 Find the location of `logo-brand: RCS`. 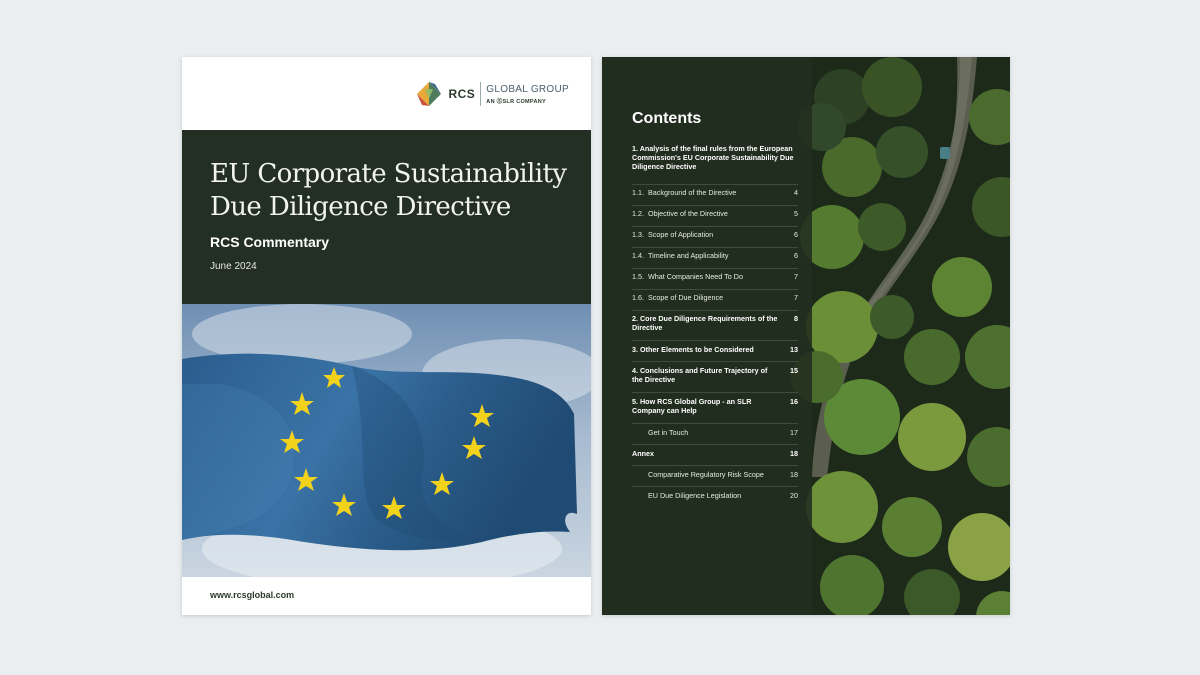

logo-brand: RCS is located at coordinates (462, 94).